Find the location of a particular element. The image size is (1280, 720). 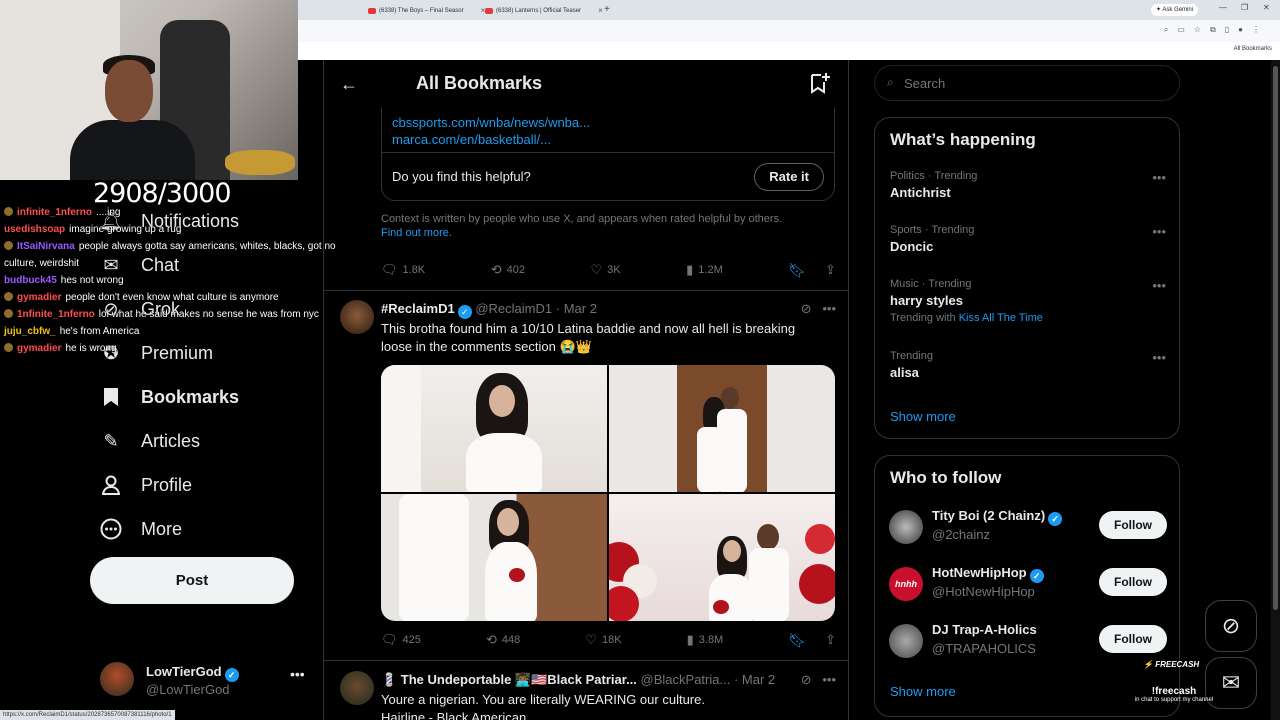

menu-icon: ⋮ is located at coordinates (1256, 30).